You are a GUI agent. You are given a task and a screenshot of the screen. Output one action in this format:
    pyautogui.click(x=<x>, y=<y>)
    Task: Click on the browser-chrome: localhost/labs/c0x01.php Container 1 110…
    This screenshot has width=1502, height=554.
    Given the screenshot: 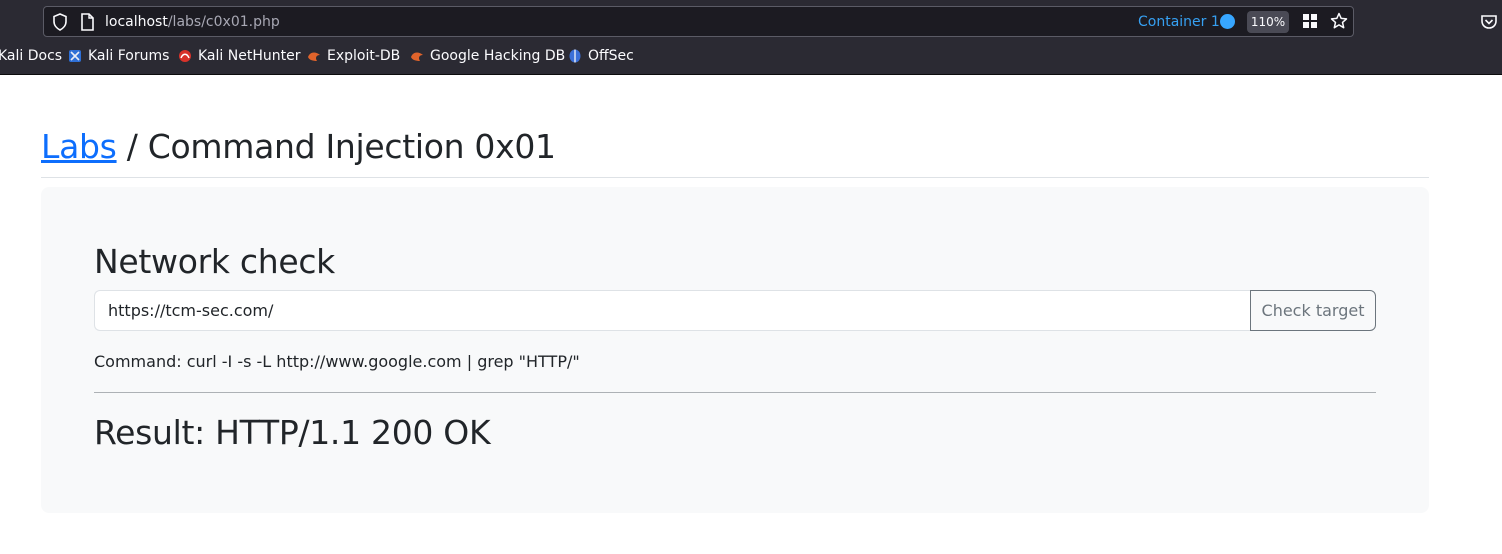 What is the action you would take?
    pyautogui.click(x=751, y=37)
    